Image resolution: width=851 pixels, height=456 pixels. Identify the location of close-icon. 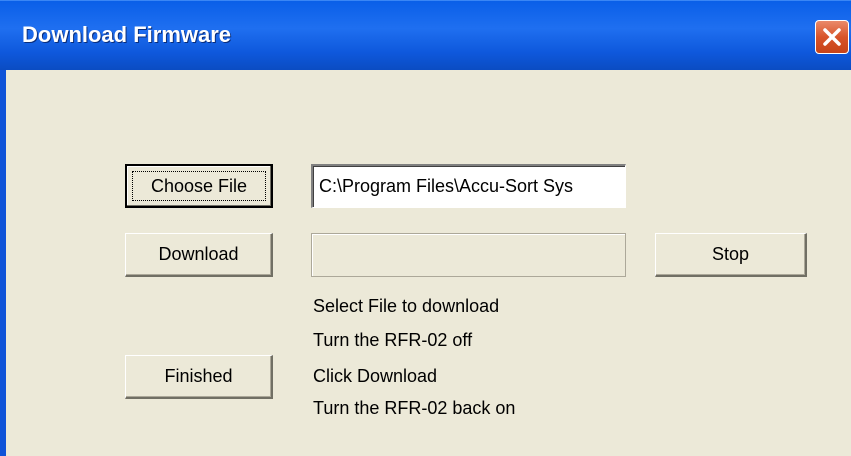
(832, 37).